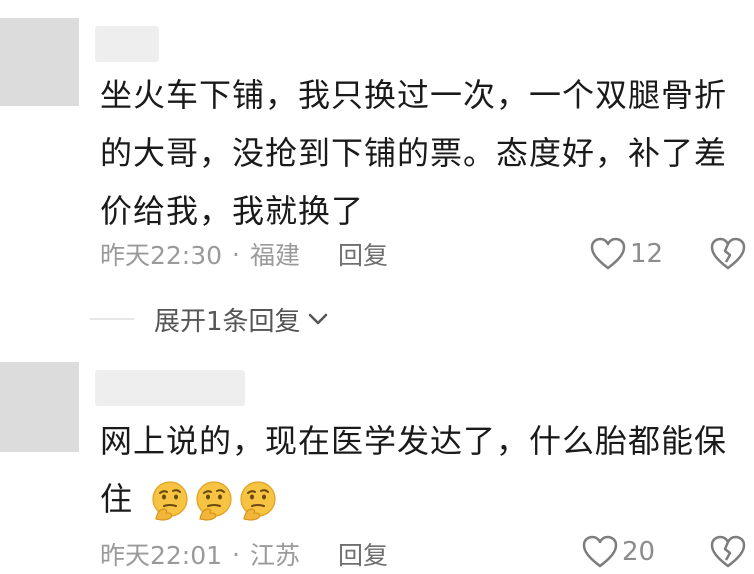 This screenshot has height=574, width=754. Describe the element at coordinates (275, 255) in the screenshot. I see `comment-location: 福建` at that location.